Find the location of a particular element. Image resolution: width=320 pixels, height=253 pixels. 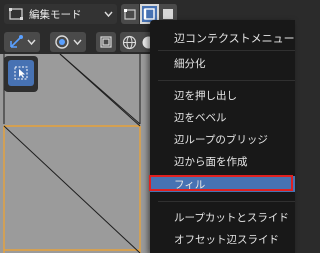

menu-item-label: 辺ループのブリッジ is located at coordinates (221, 139).